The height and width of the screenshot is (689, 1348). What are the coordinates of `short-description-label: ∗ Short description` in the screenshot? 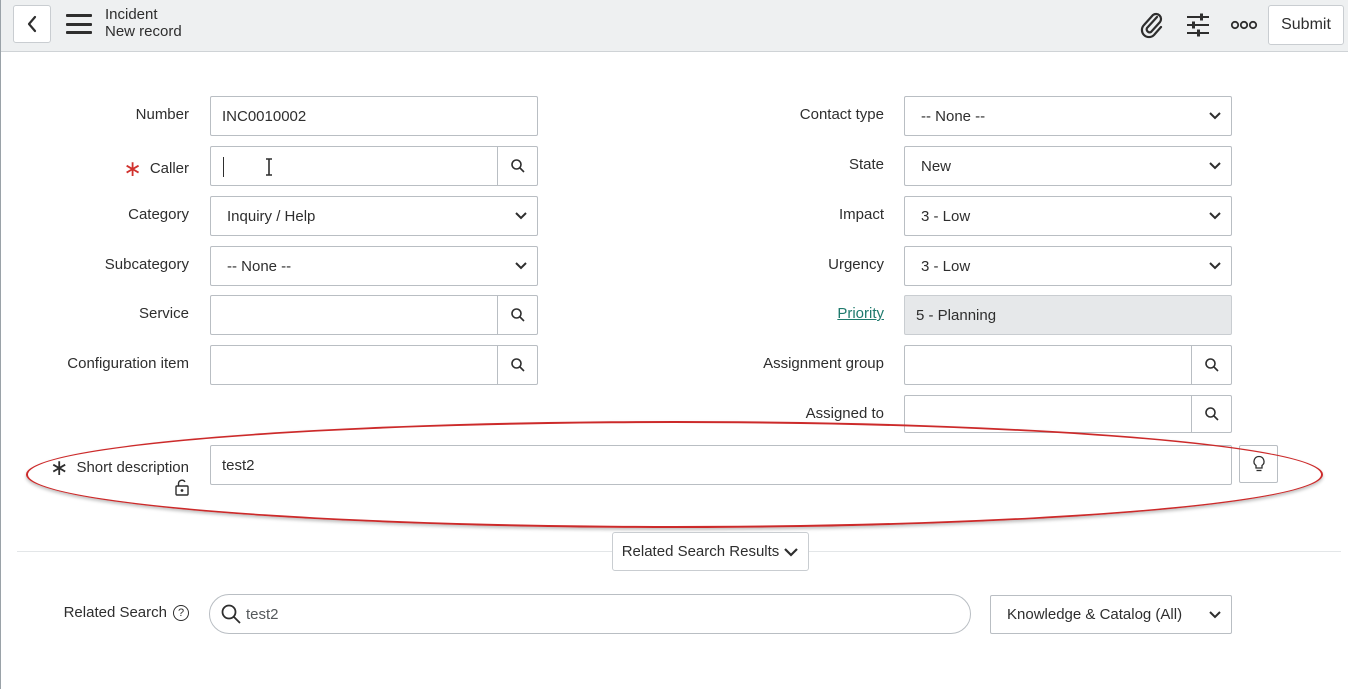 It's located at (119, 468).